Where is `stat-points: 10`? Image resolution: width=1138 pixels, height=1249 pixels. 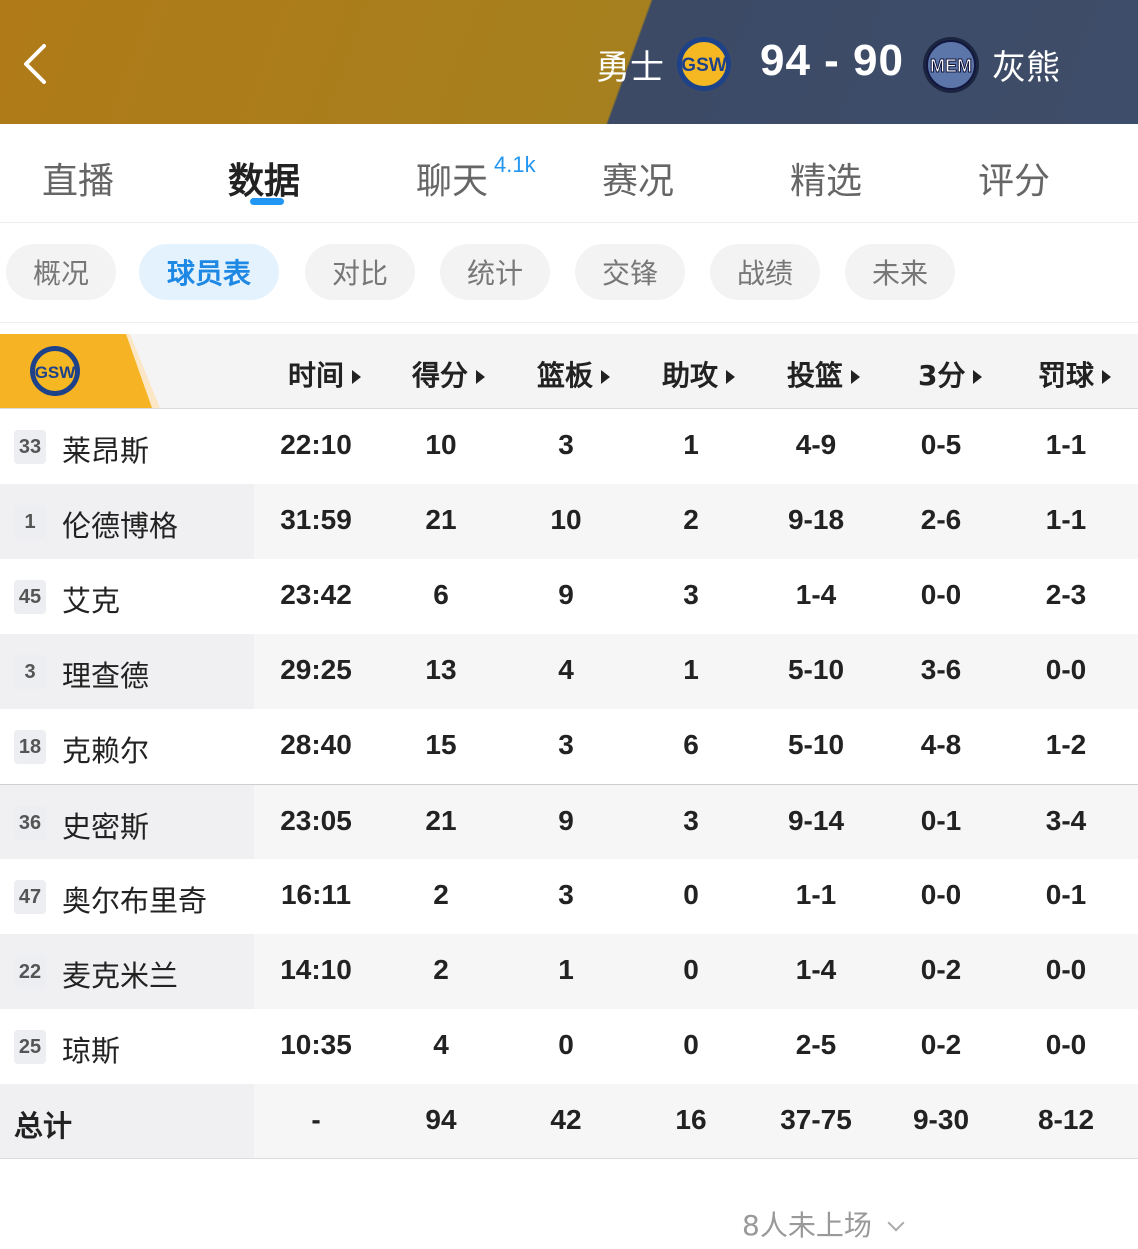
stat-points: 10 is located at coordinates (441, 444).